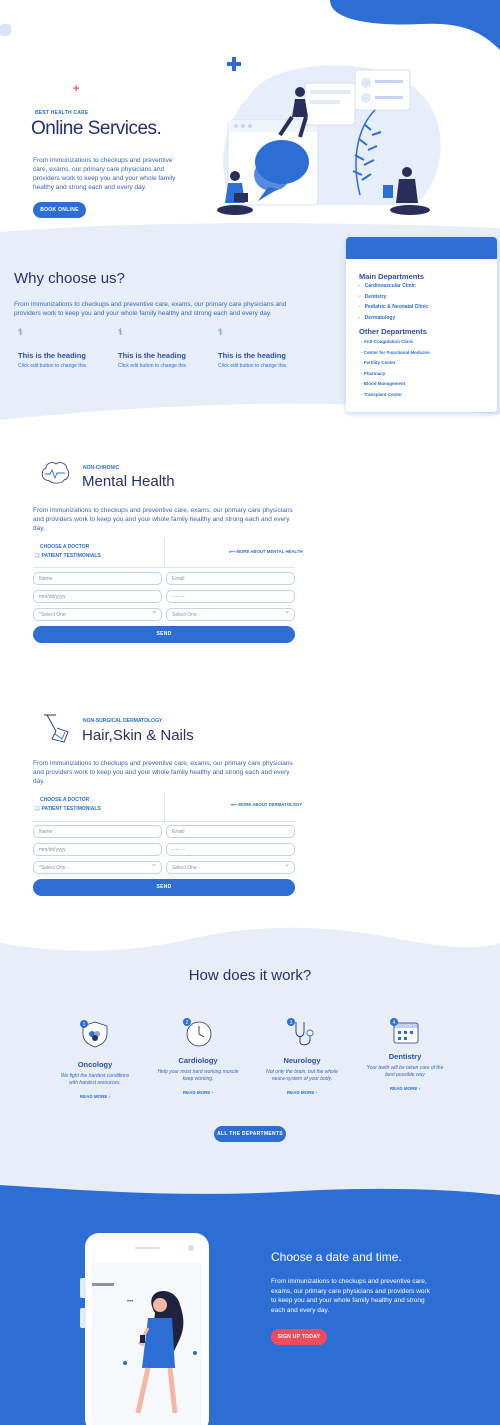  I want to click on department-link-other: - Center for Functional Medicine, so click(395, 355).